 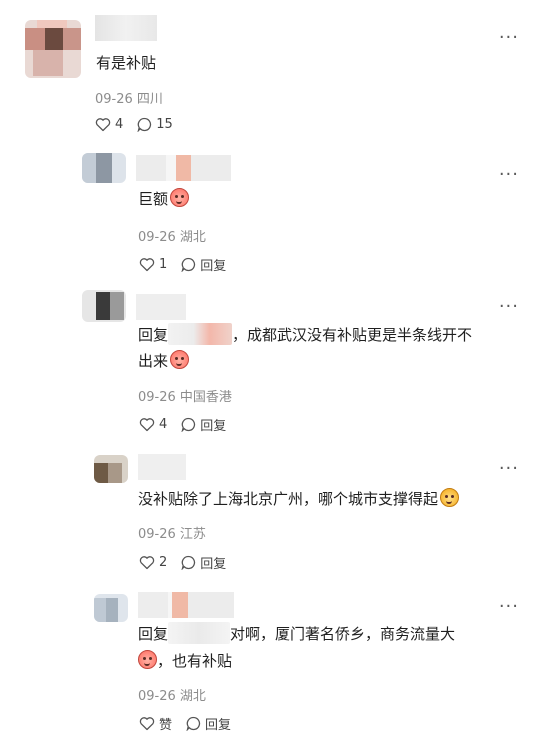 I want to click on like-button: 2, so click(x=153, y=562).